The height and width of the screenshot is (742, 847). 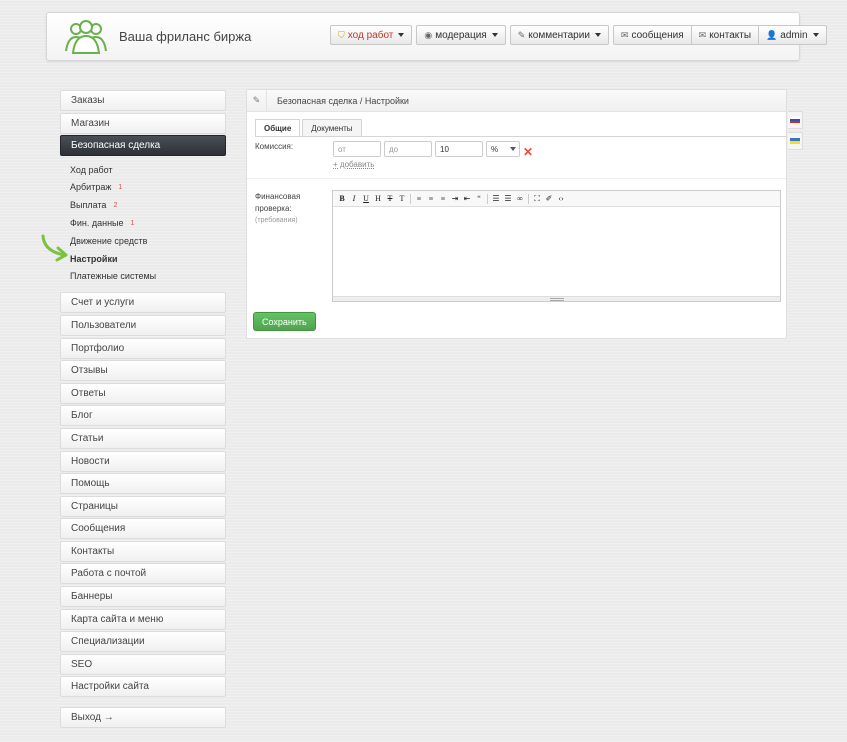 What do you see at coordinates (143, 325) in the screenshot?
I see `sidebar-item: Пользователи` at bounding box center [143, 325].